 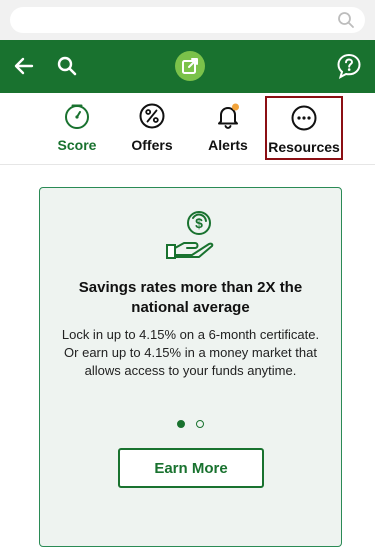 What do you see at coordinates (181, 424) in the screenshot?
I see `carousel-dot-active` at bounding box center [181, 424].